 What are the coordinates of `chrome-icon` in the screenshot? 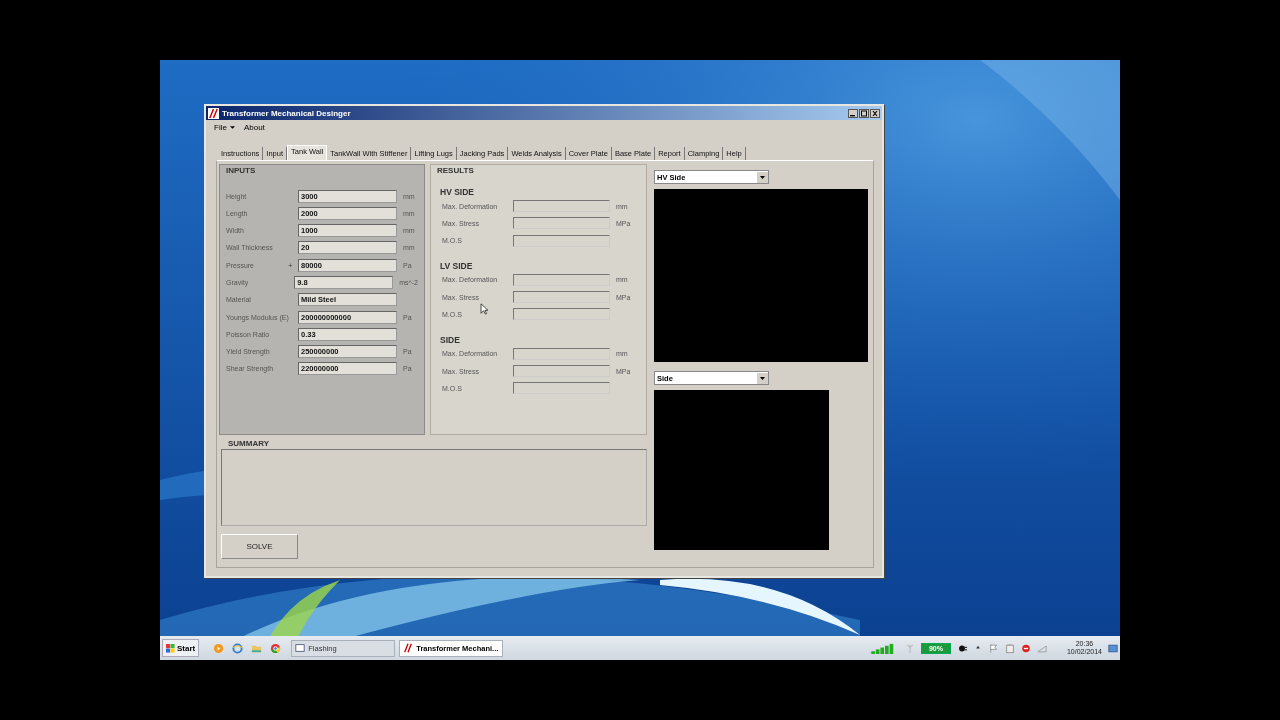 It's located at (276, 648).